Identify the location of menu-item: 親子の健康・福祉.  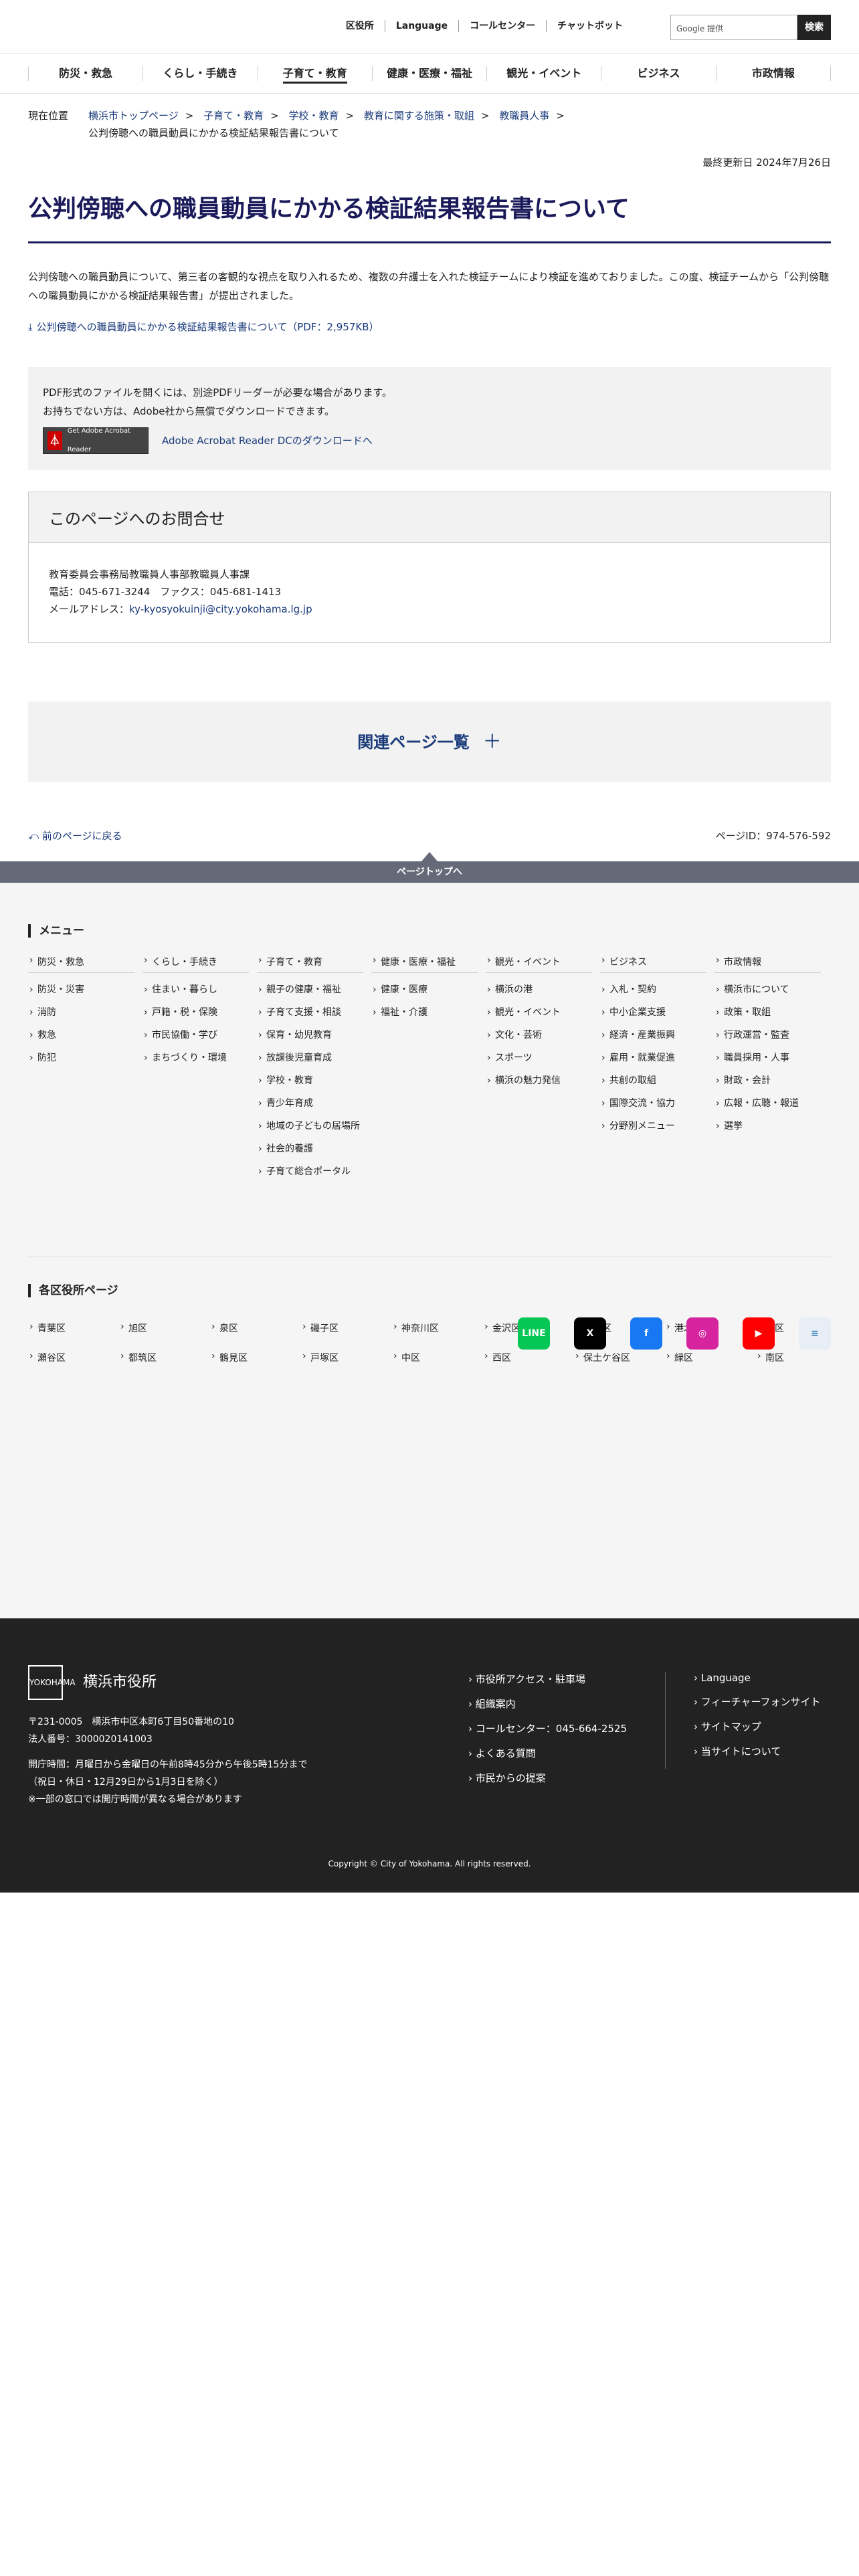
(310, 989).